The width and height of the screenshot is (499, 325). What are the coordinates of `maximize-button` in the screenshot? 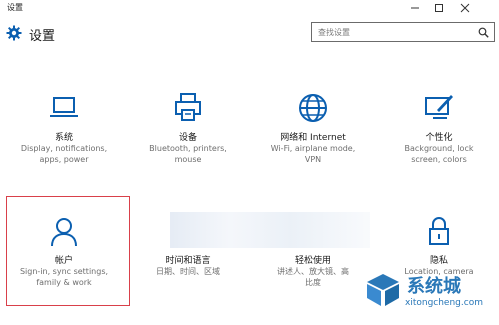 It's located at (439, 8).